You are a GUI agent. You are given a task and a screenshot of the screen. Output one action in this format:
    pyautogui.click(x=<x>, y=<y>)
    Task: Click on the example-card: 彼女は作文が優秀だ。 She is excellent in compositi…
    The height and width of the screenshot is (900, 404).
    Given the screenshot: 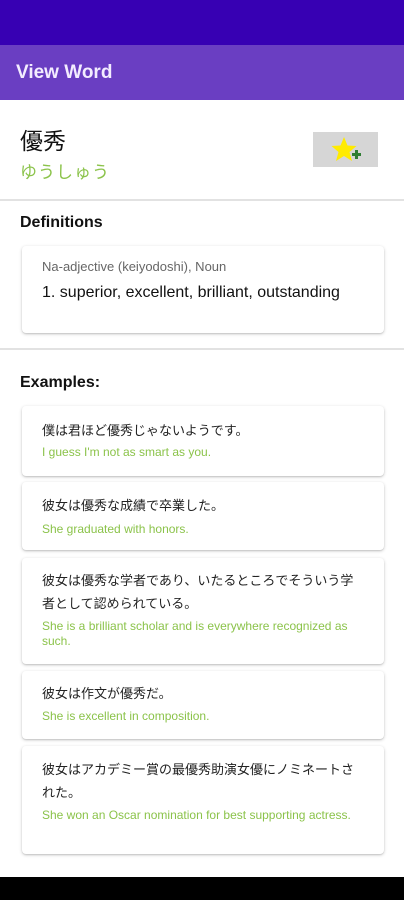 What is the action you would take?
    pyautogui.click(x=203, y=705)
    